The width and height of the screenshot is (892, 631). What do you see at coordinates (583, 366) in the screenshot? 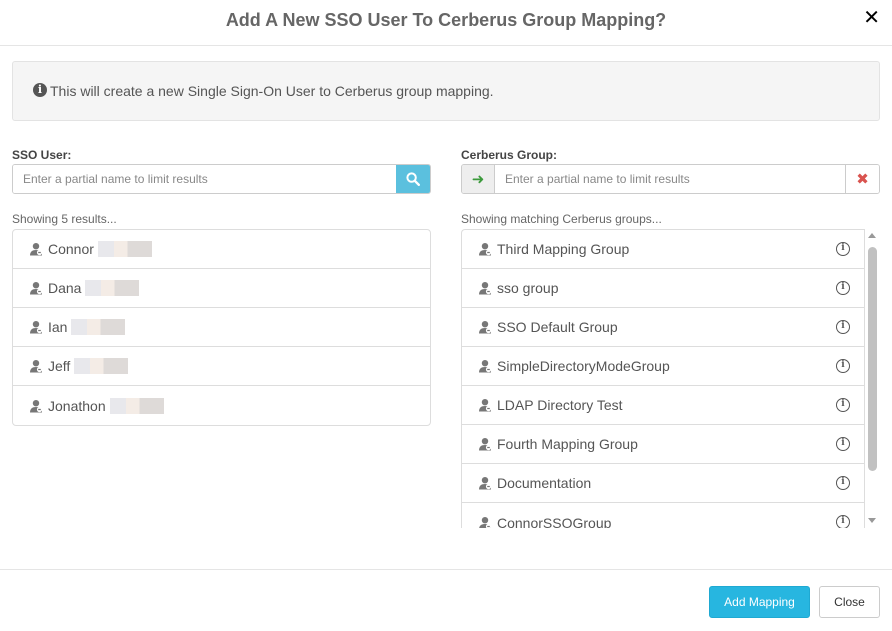
I see `cerberus-group-name: SimpleDirectoryModeGroup` at bounding box center [583, 366].